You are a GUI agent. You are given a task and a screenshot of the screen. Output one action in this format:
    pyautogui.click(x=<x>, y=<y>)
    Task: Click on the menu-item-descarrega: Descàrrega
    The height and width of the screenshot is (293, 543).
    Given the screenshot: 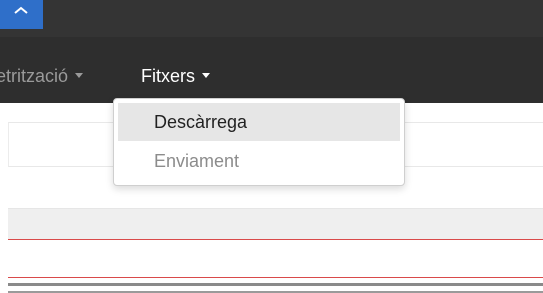 What is the action you would take?
    pyautogui.click(x=259, y=122)
    